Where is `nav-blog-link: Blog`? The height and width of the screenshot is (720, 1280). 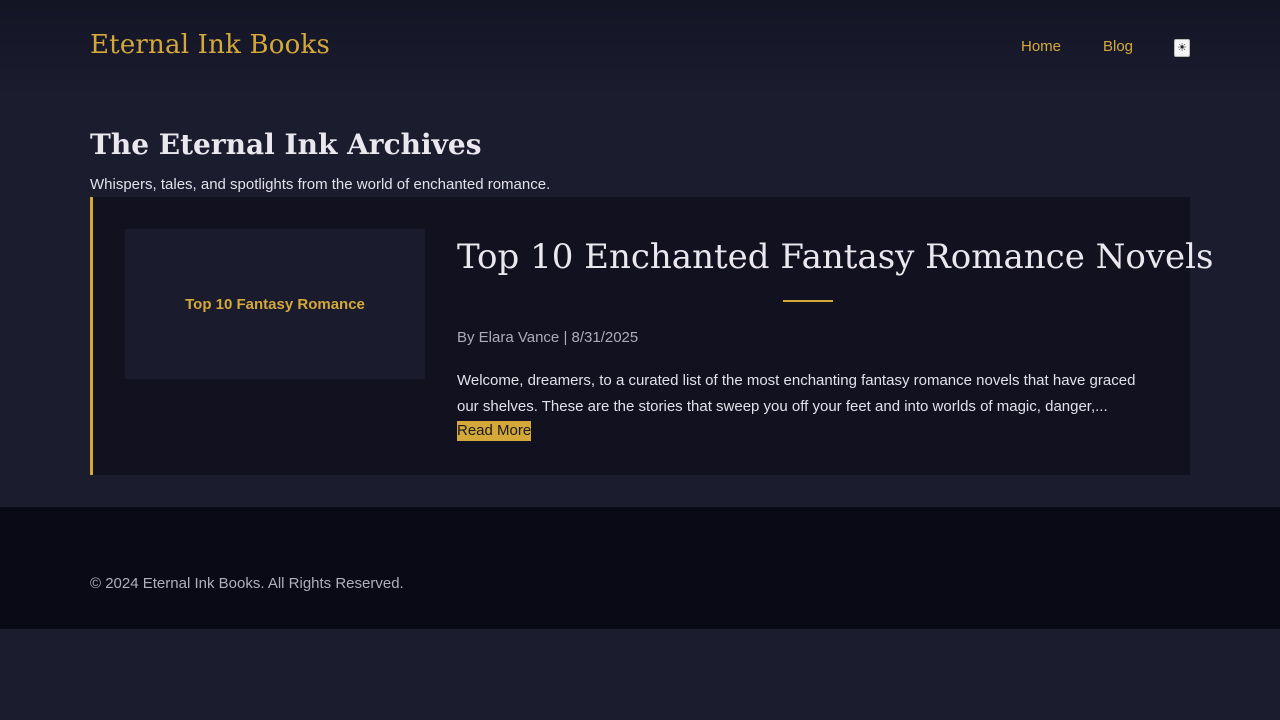
nav-blog-link: Blog is located at coordinates (1118, 46).